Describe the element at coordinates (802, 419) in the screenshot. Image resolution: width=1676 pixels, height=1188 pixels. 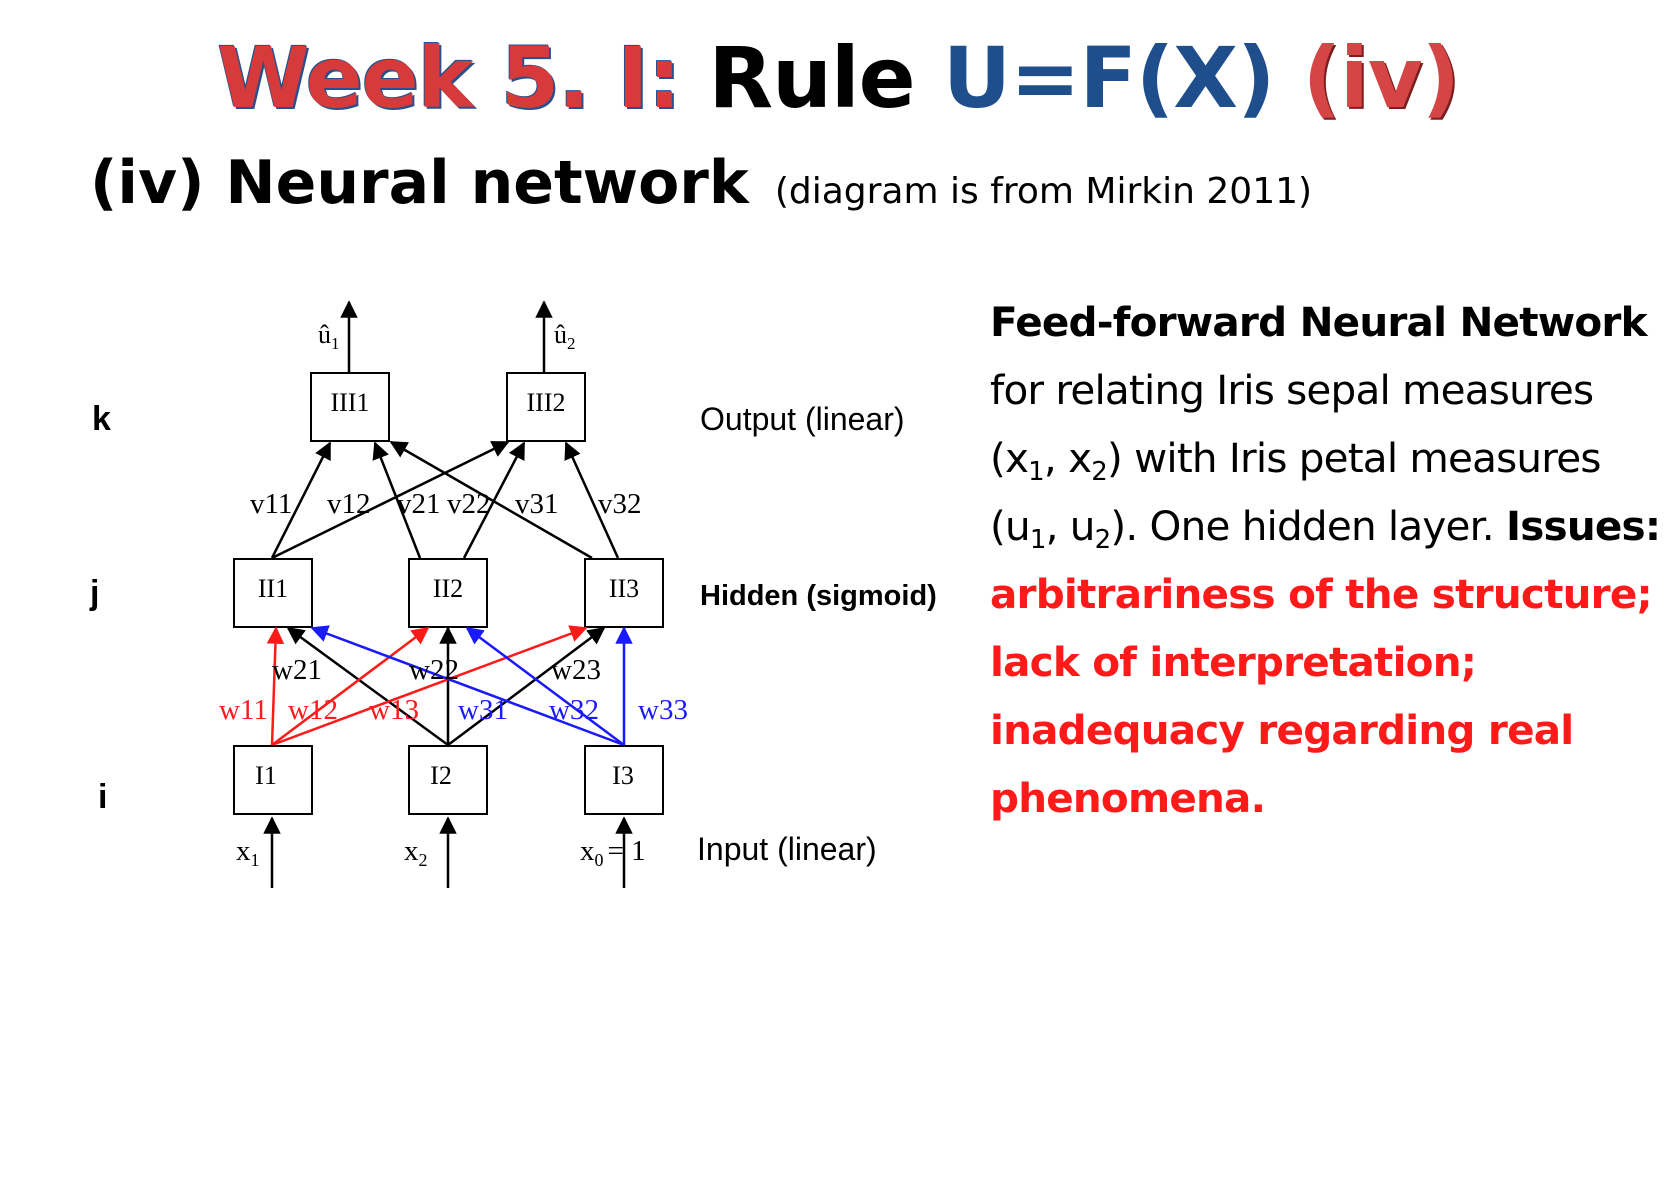
I see `output-layer-label: Output (linear)` at that location.